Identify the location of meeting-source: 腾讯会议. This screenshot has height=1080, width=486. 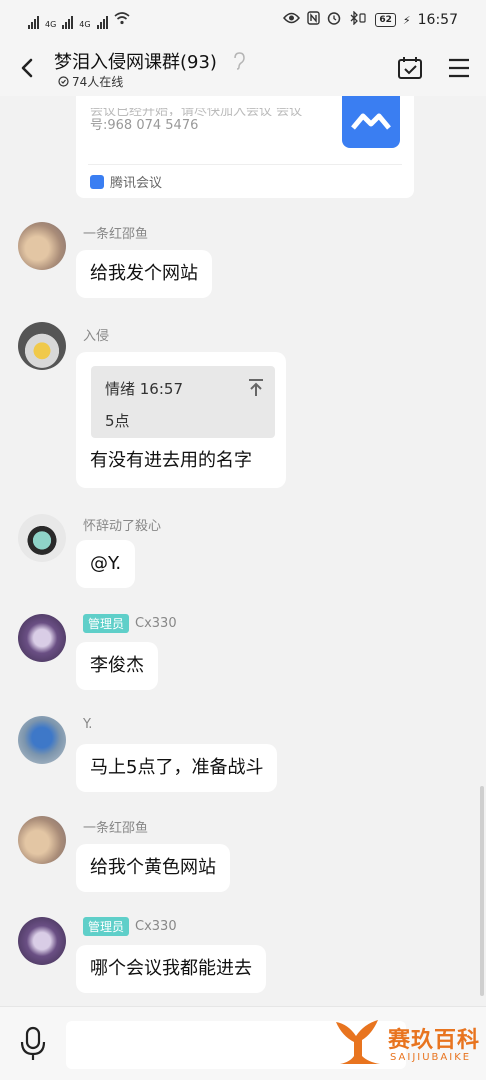
(126, 181).